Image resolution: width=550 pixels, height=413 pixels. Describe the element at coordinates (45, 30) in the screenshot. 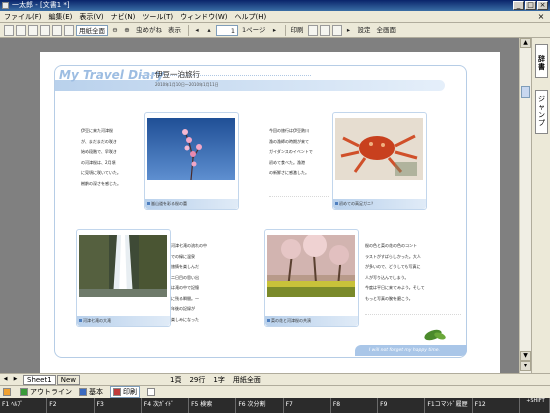

I see `page-view-icon` at that location.